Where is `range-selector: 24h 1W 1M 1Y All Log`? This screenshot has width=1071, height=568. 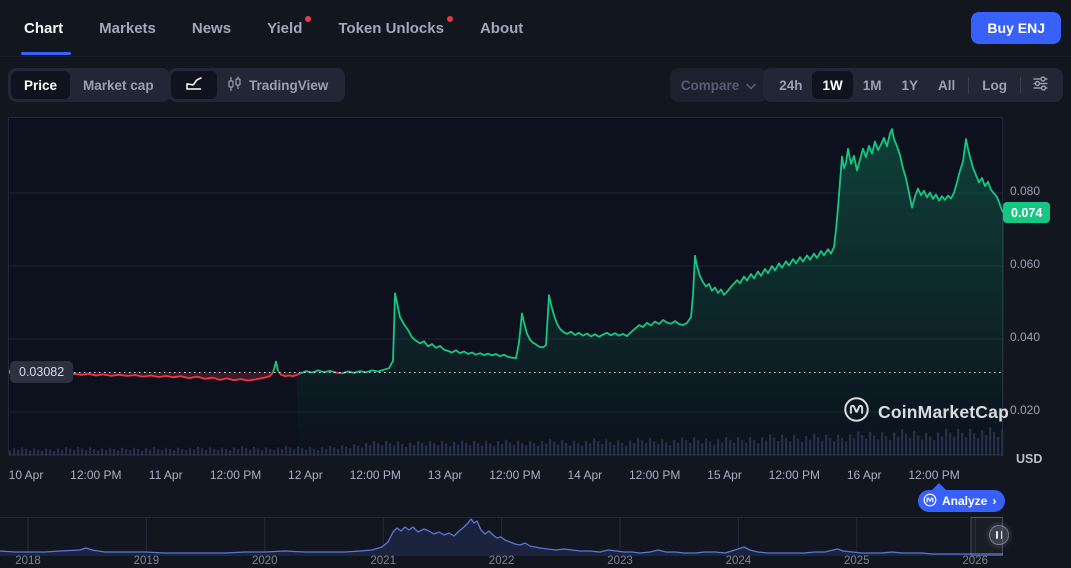
range-selector: 24h 1W 1M 1Y All Log is located at coordinates (913, 85).